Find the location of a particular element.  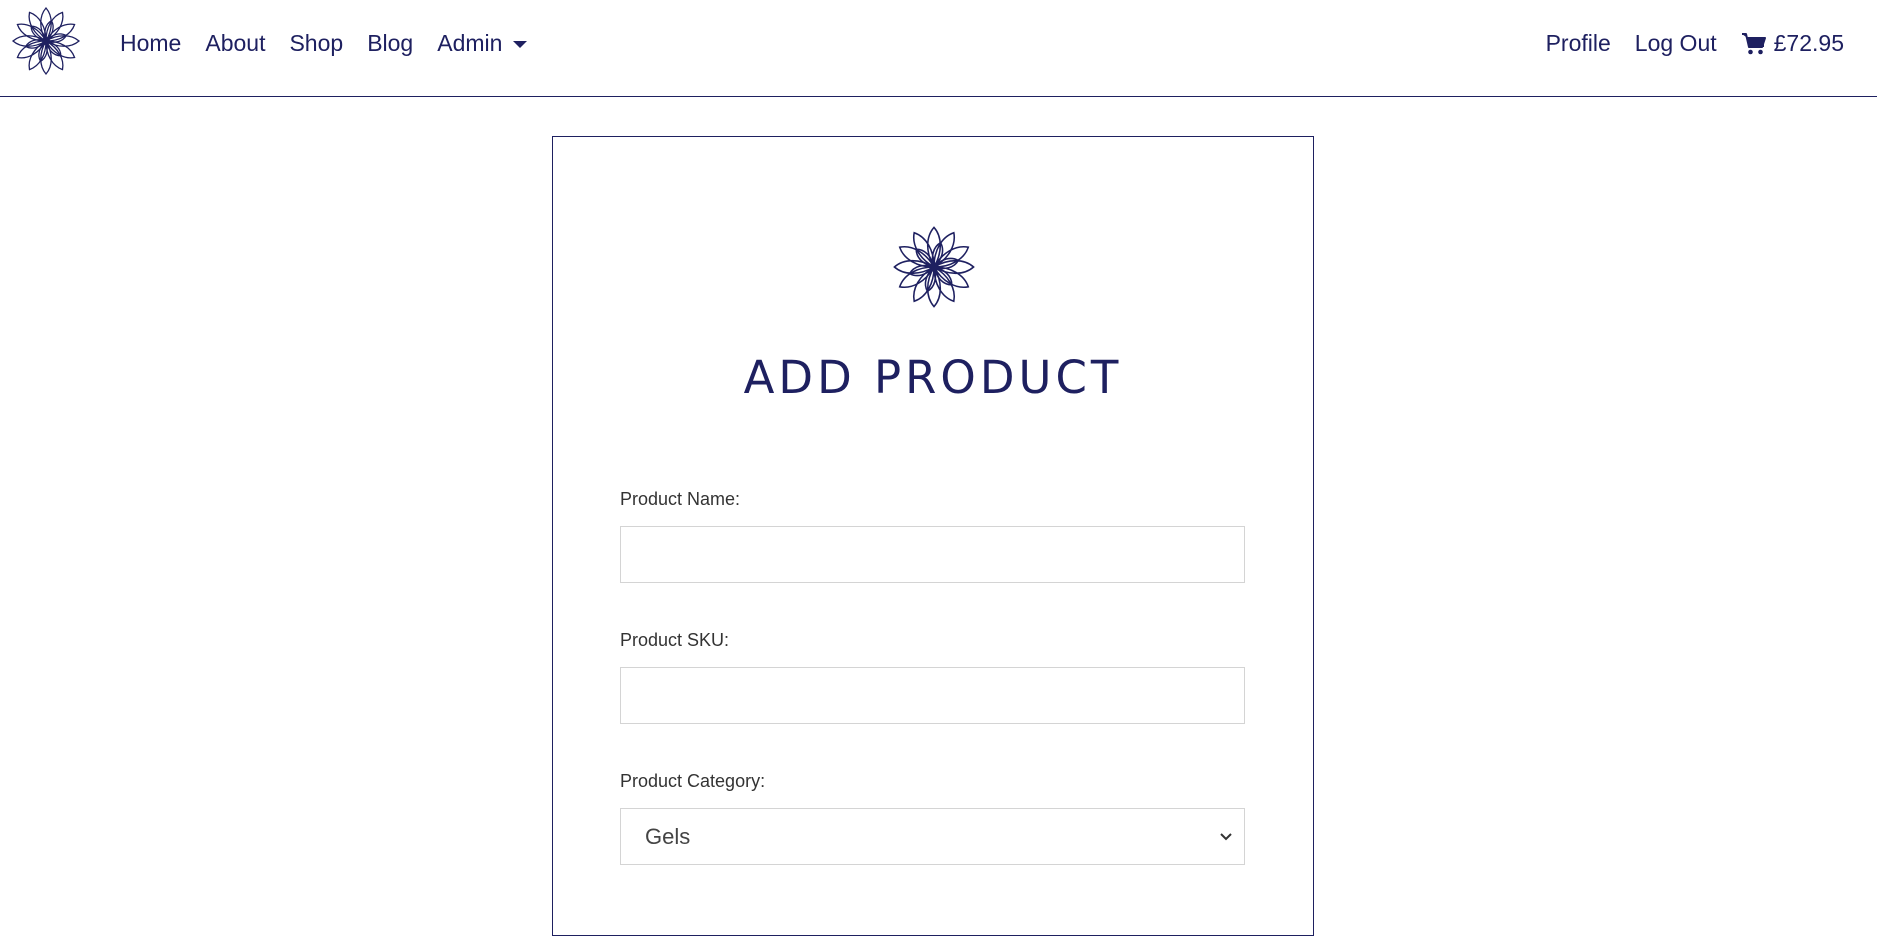

nav-shop-link: Shop is located at coordinates (316, 43).